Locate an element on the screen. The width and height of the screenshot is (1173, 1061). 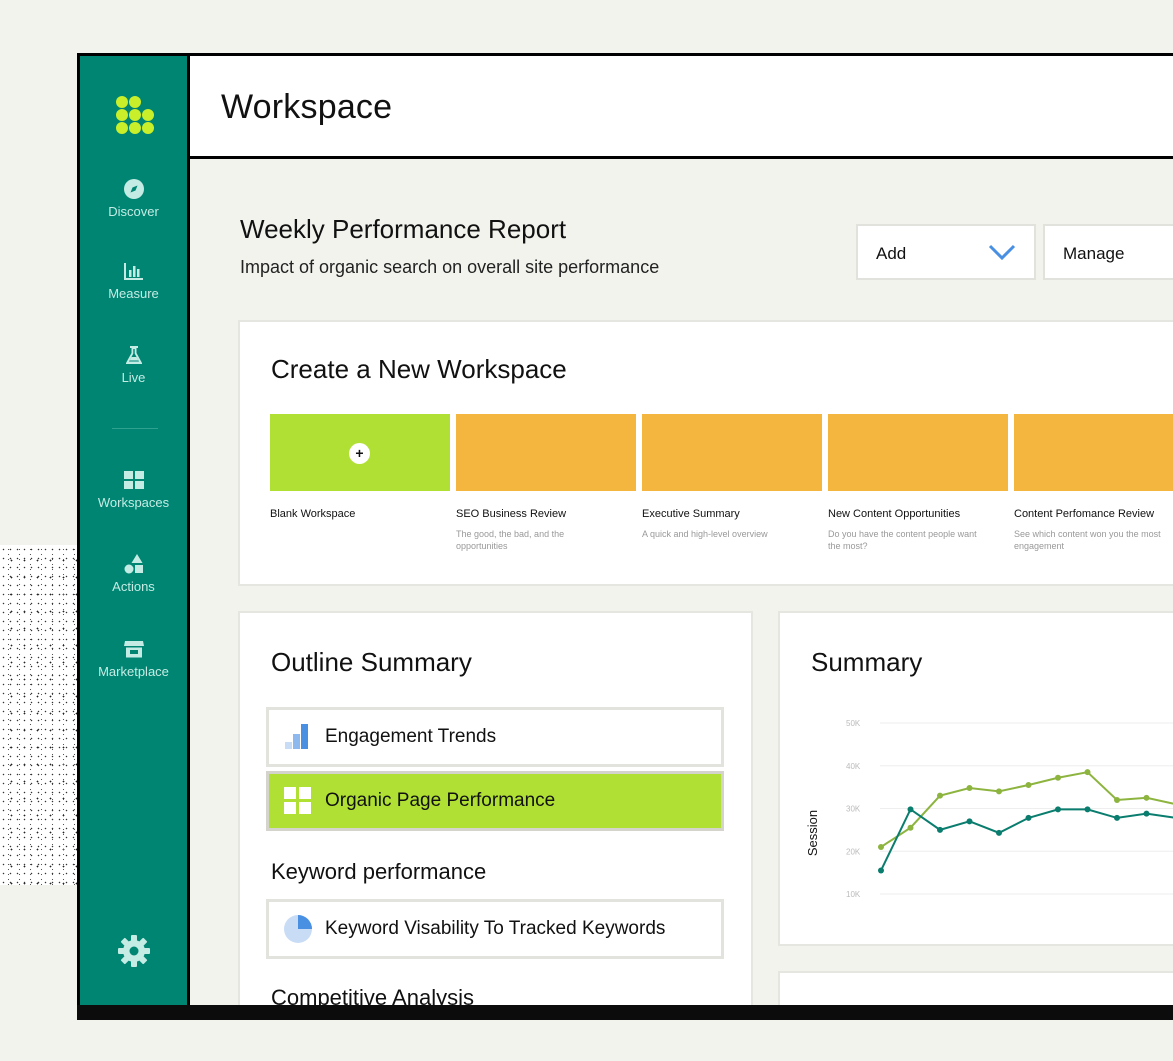
manage-label: Manage is located at coordinates (1094, 253).